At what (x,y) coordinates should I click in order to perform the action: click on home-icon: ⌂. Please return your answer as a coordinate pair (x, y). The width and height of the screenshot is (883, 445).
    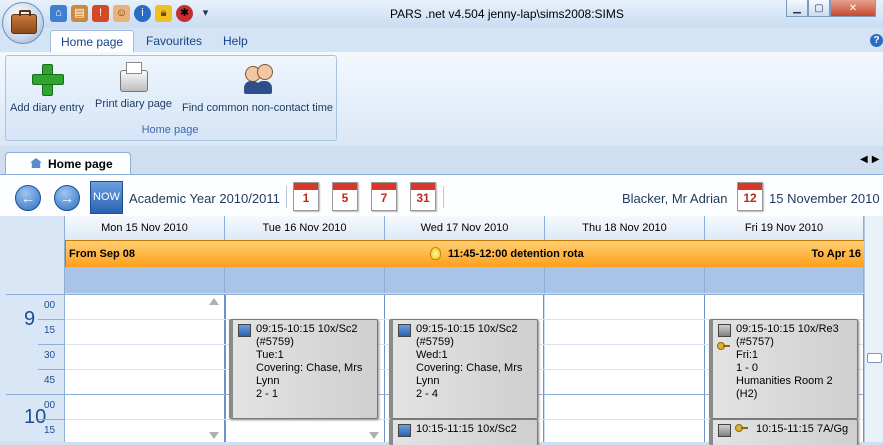
    Looking at the image, I should click on (58, 13).